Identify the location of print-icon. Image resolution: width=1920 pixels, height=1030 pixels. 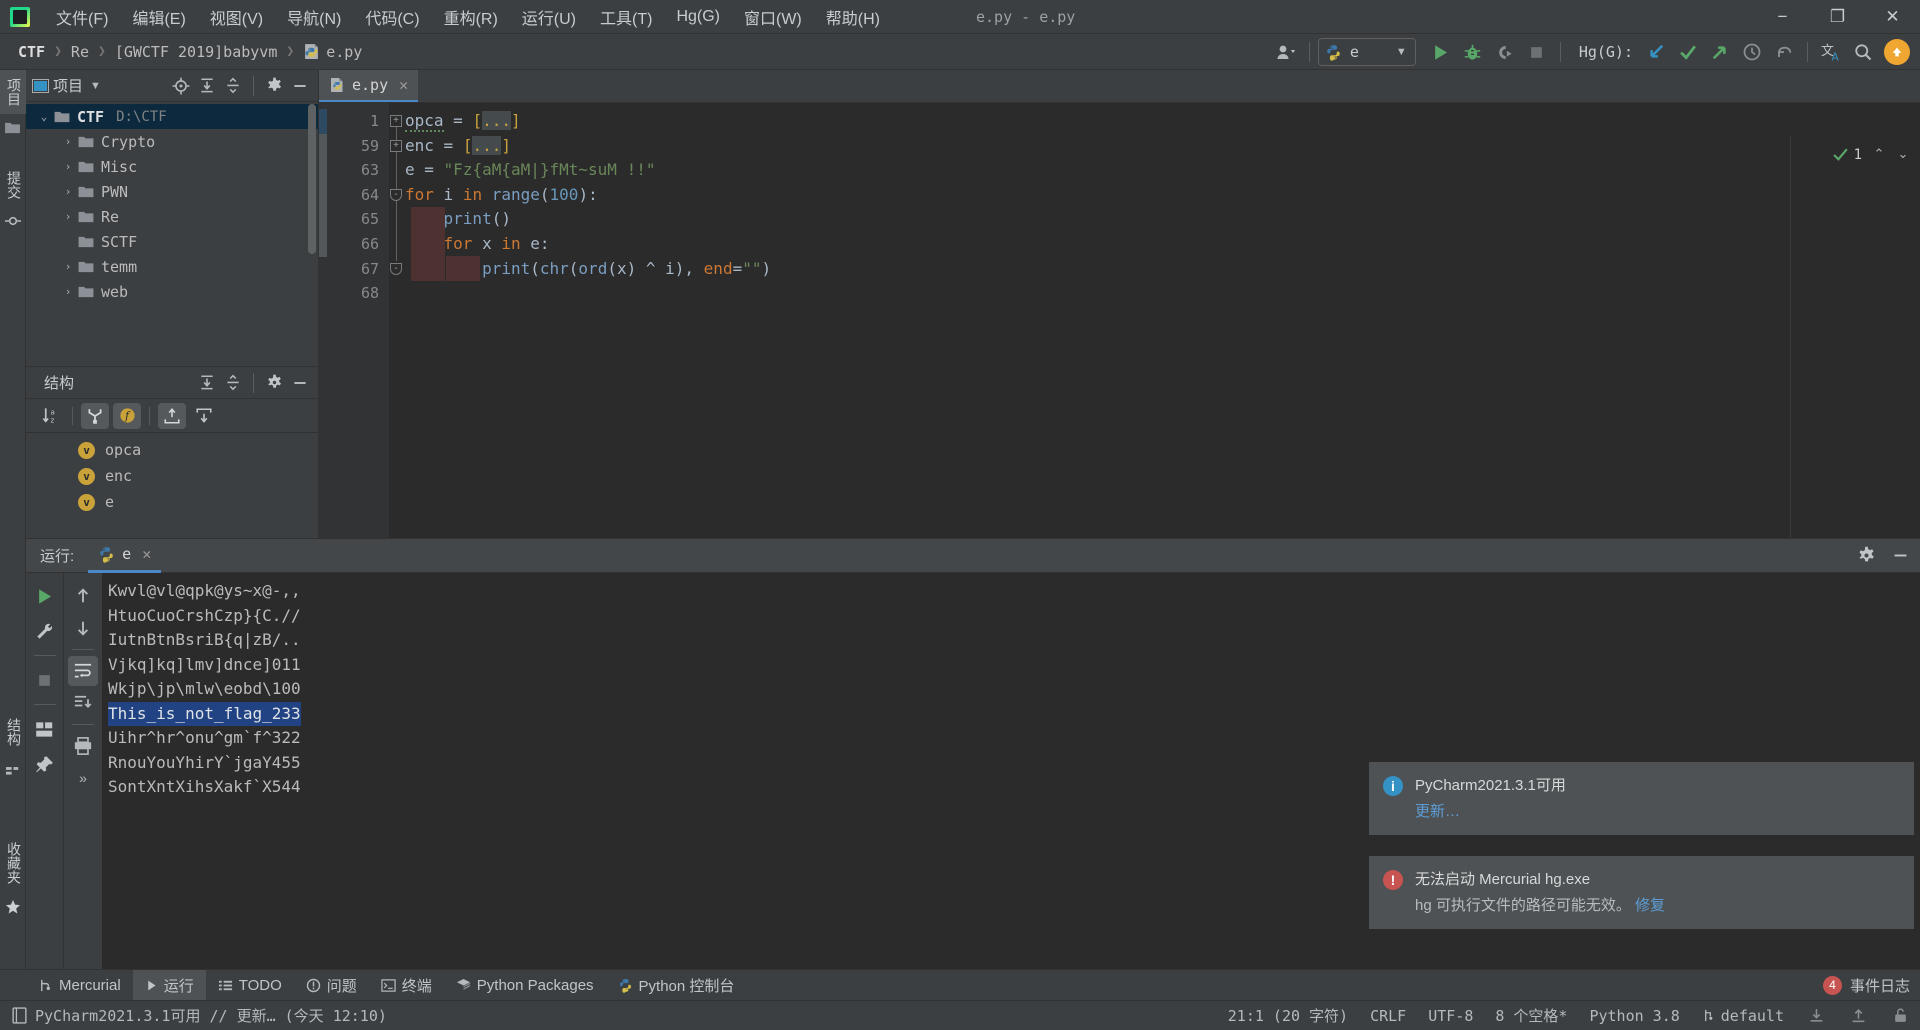
(83, 746).